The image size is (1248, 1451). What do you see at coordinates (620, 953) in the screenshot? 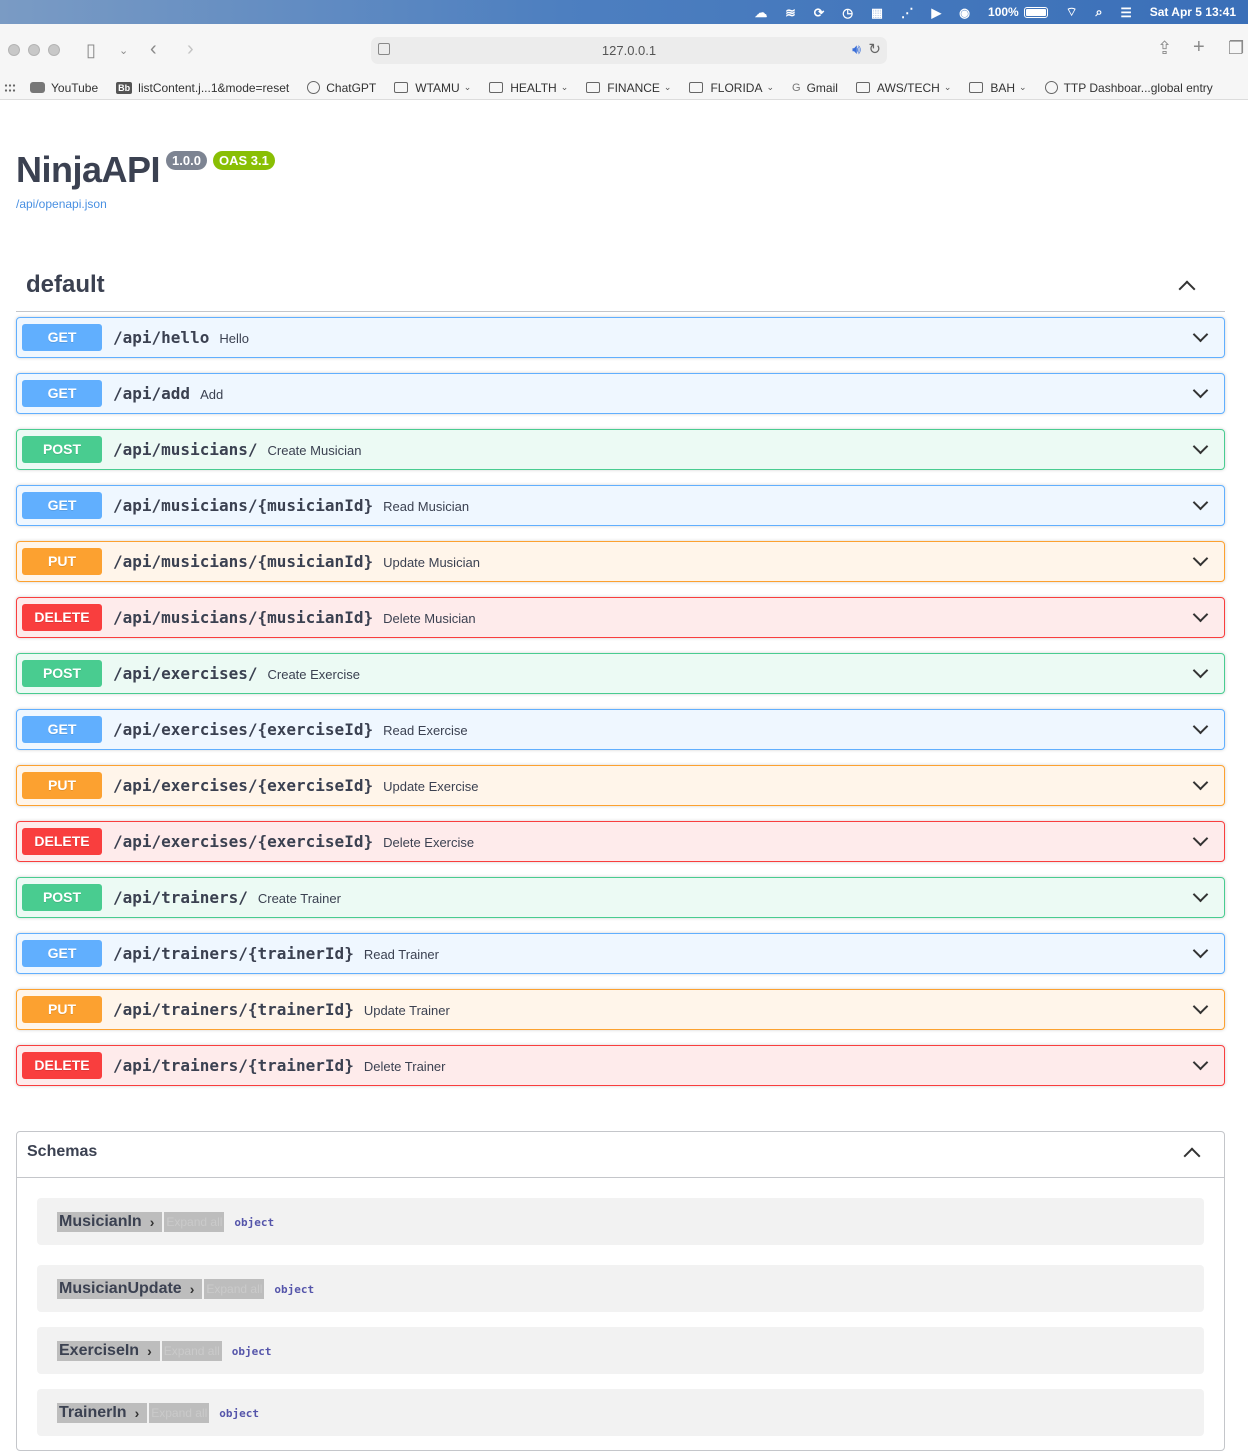
I see `operation-get-row: GET/api/trainers/{trainerId} Read Trainer` at bounding box center [620, 953].